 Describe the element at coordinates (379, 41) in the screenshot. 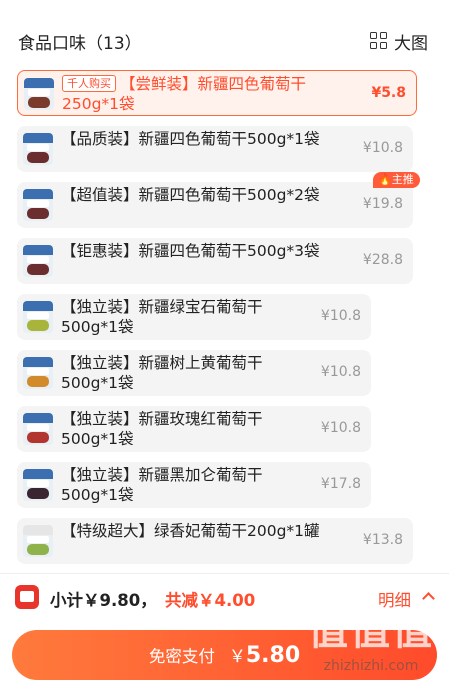

I see `grid-icon` at that location.